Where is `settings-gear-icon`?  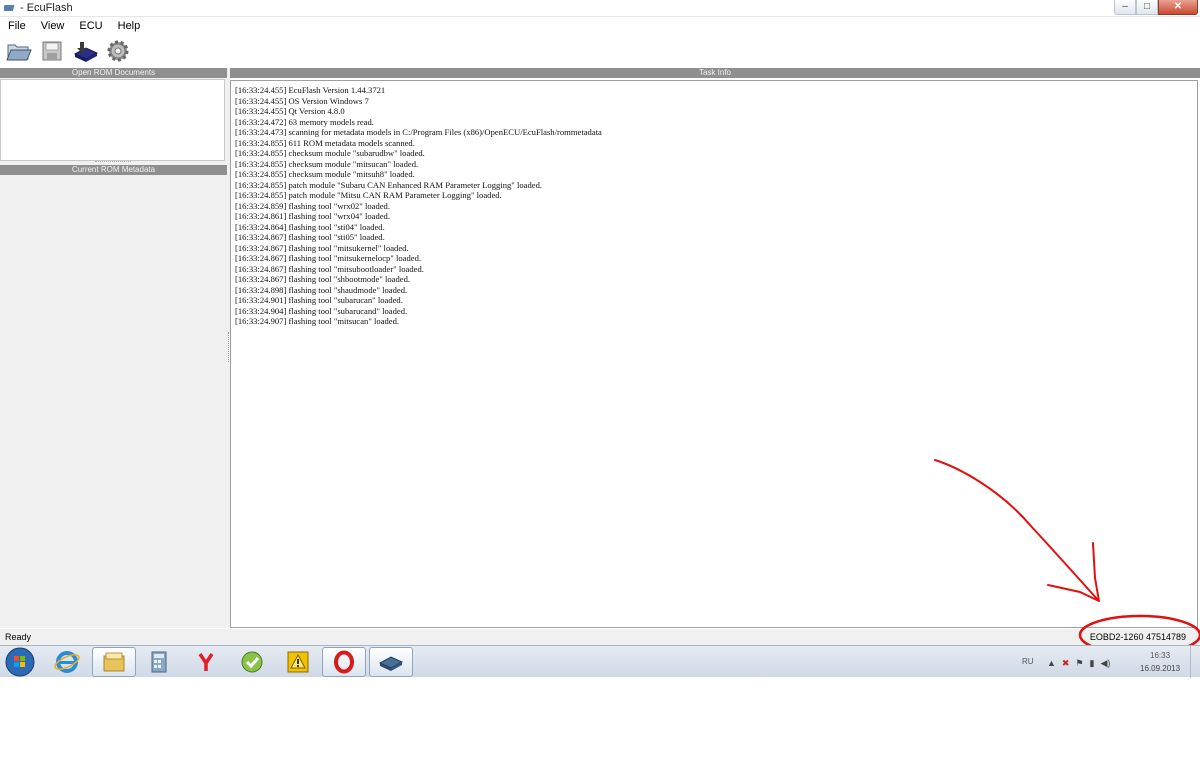
settings-gear-icon is located at coordinates (118, 51).